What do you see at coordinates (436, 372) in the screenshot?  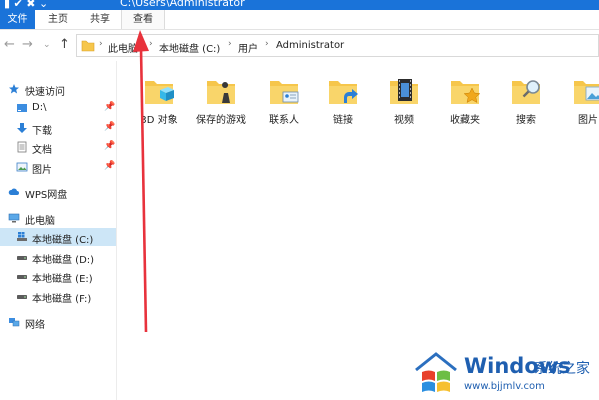 I see `windows-logo-icon` at bounding box center [436, 372].